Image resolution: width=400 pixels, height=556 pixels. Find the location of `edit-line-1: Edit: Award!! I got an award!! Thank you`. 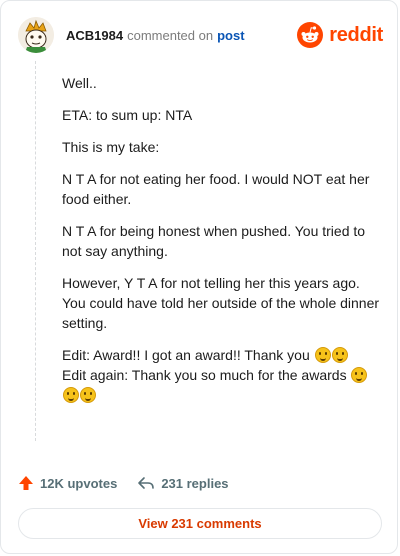

edit-line-1: Edit: Award!! I got an award!! Thank you is located at coordinates (186, 355).